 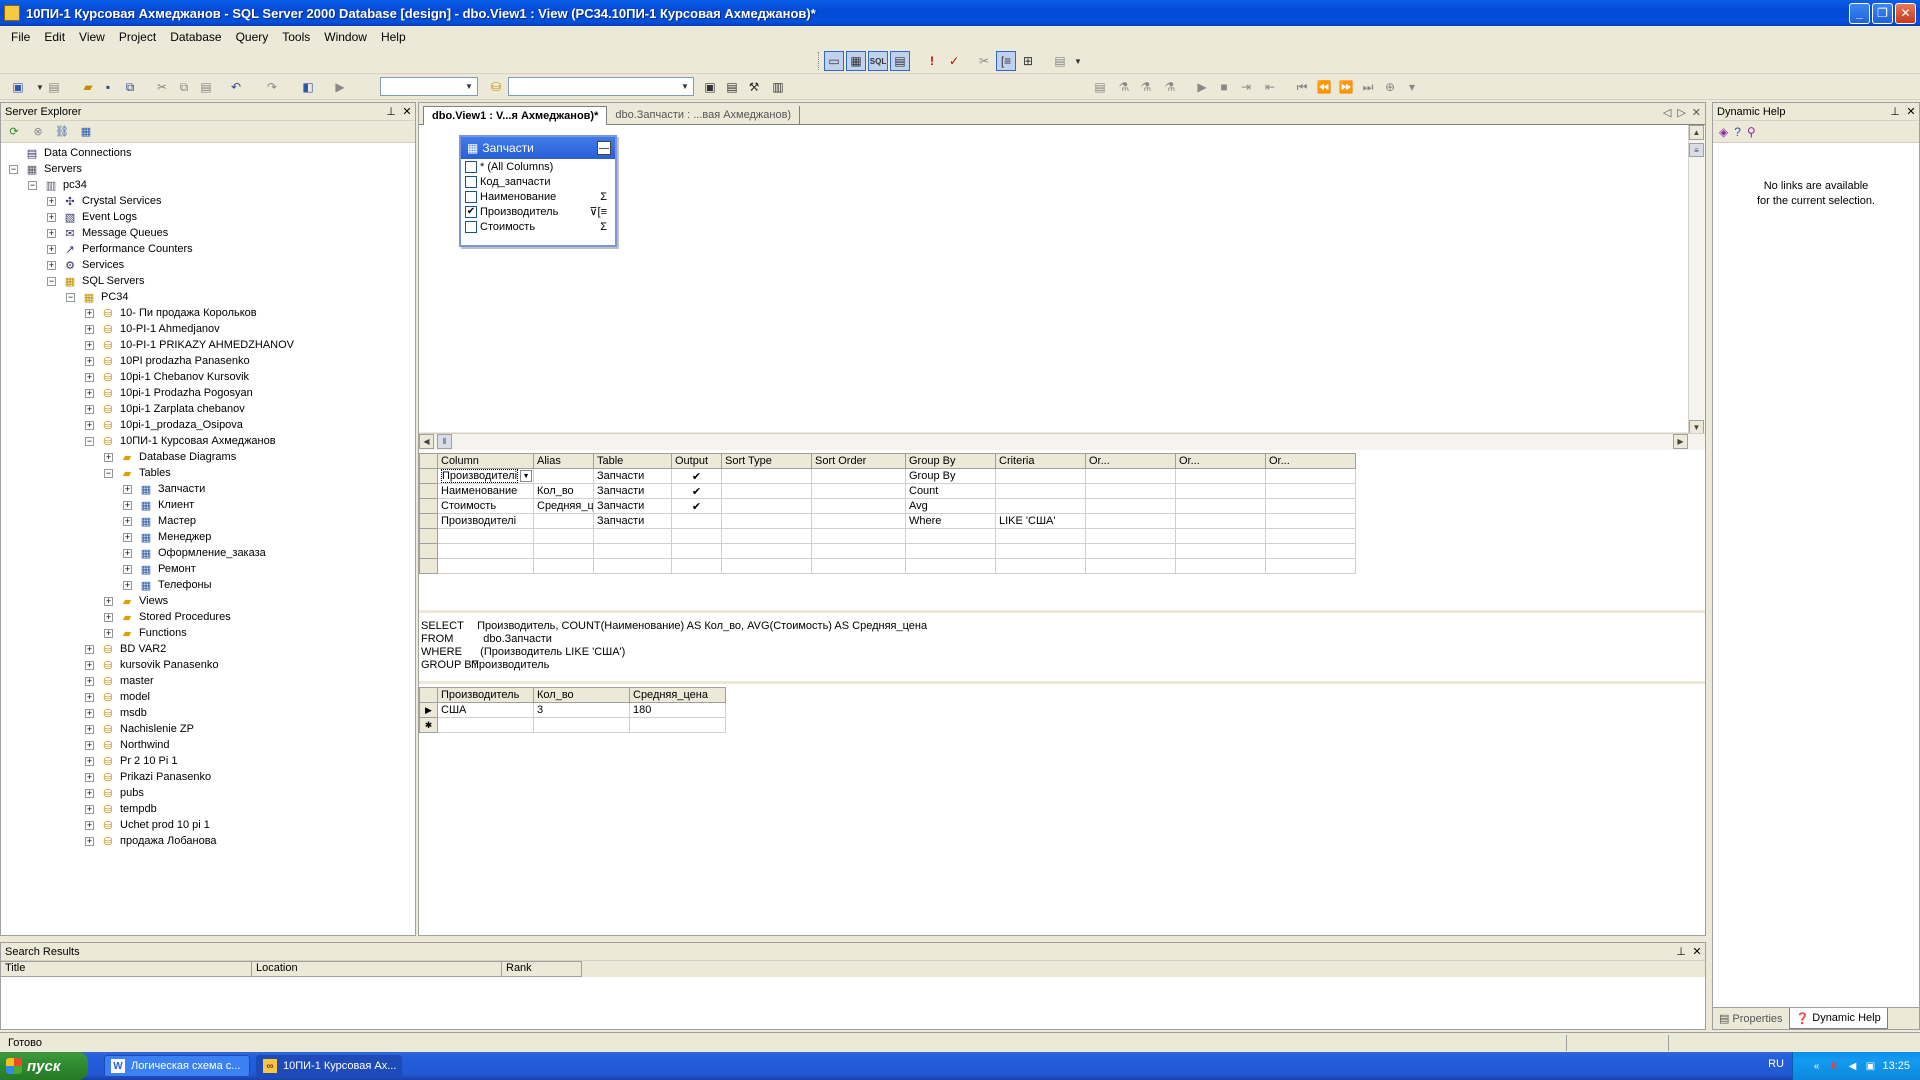 I want to click on tree-node: − ▰ Tables, so click(x=208, y=473).